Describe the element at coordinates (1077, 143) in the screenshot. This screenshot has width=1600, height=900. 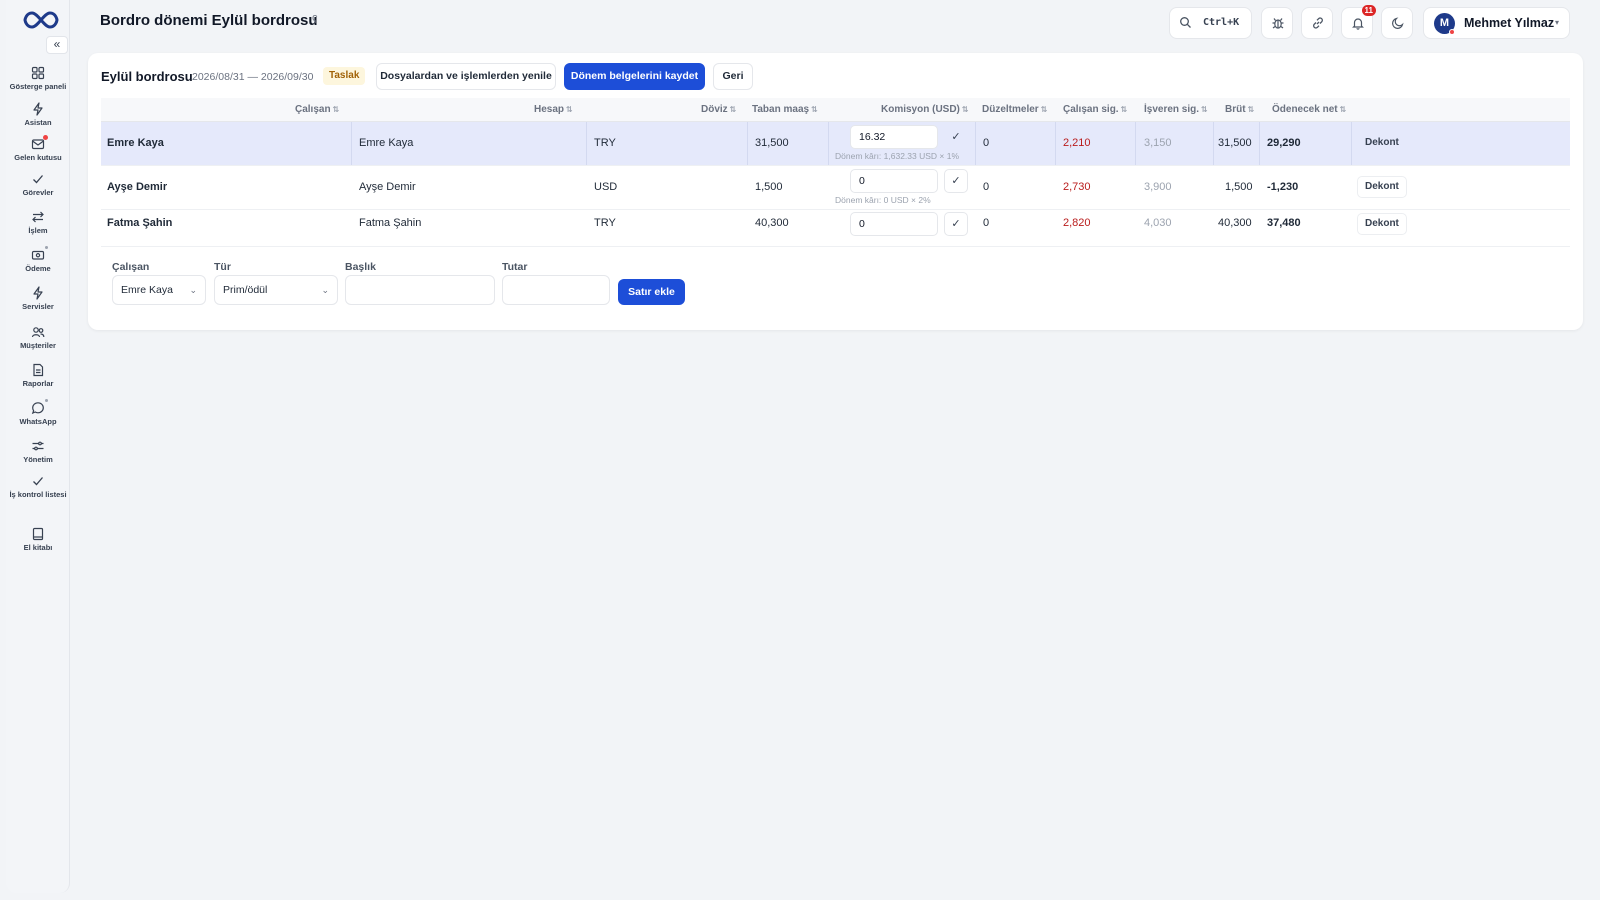
I see `employee-insurance: 2,210` at that location.